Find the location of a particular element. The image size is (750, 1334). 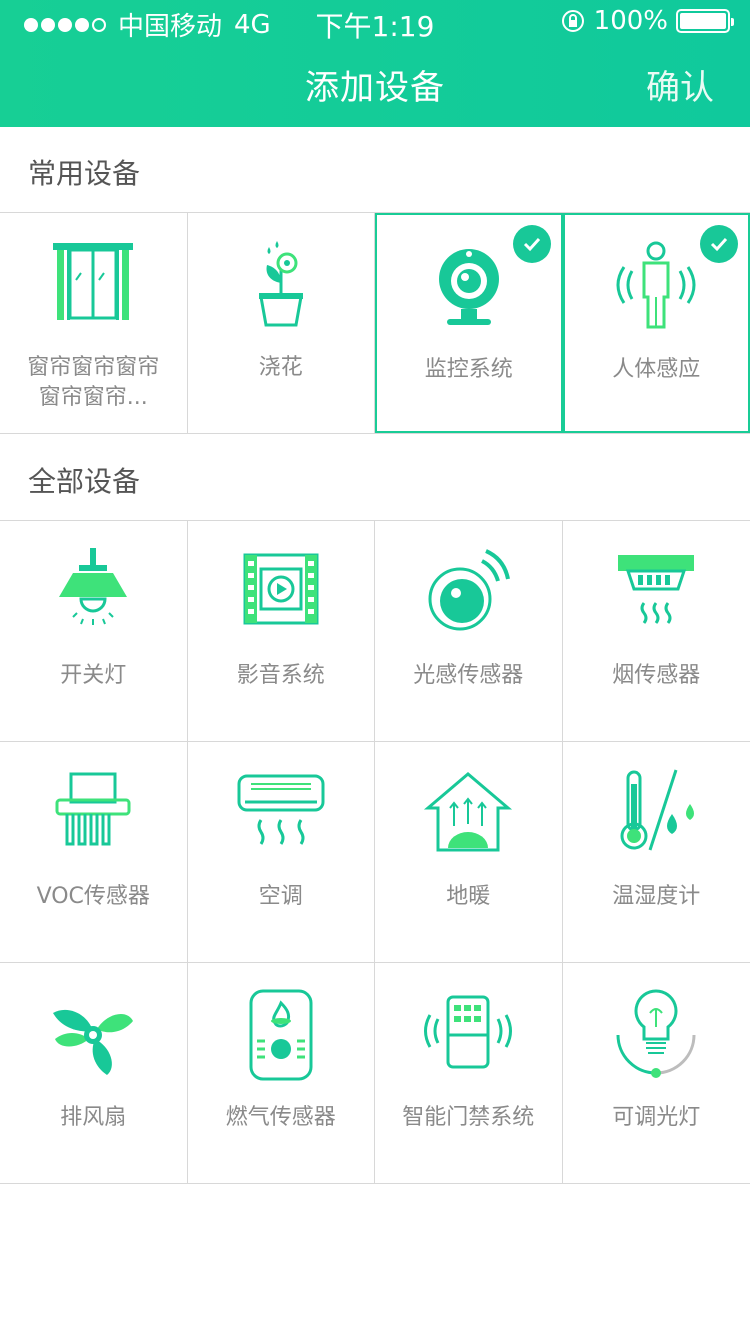

device-label: 空调 is located at coordinates (280, 896).